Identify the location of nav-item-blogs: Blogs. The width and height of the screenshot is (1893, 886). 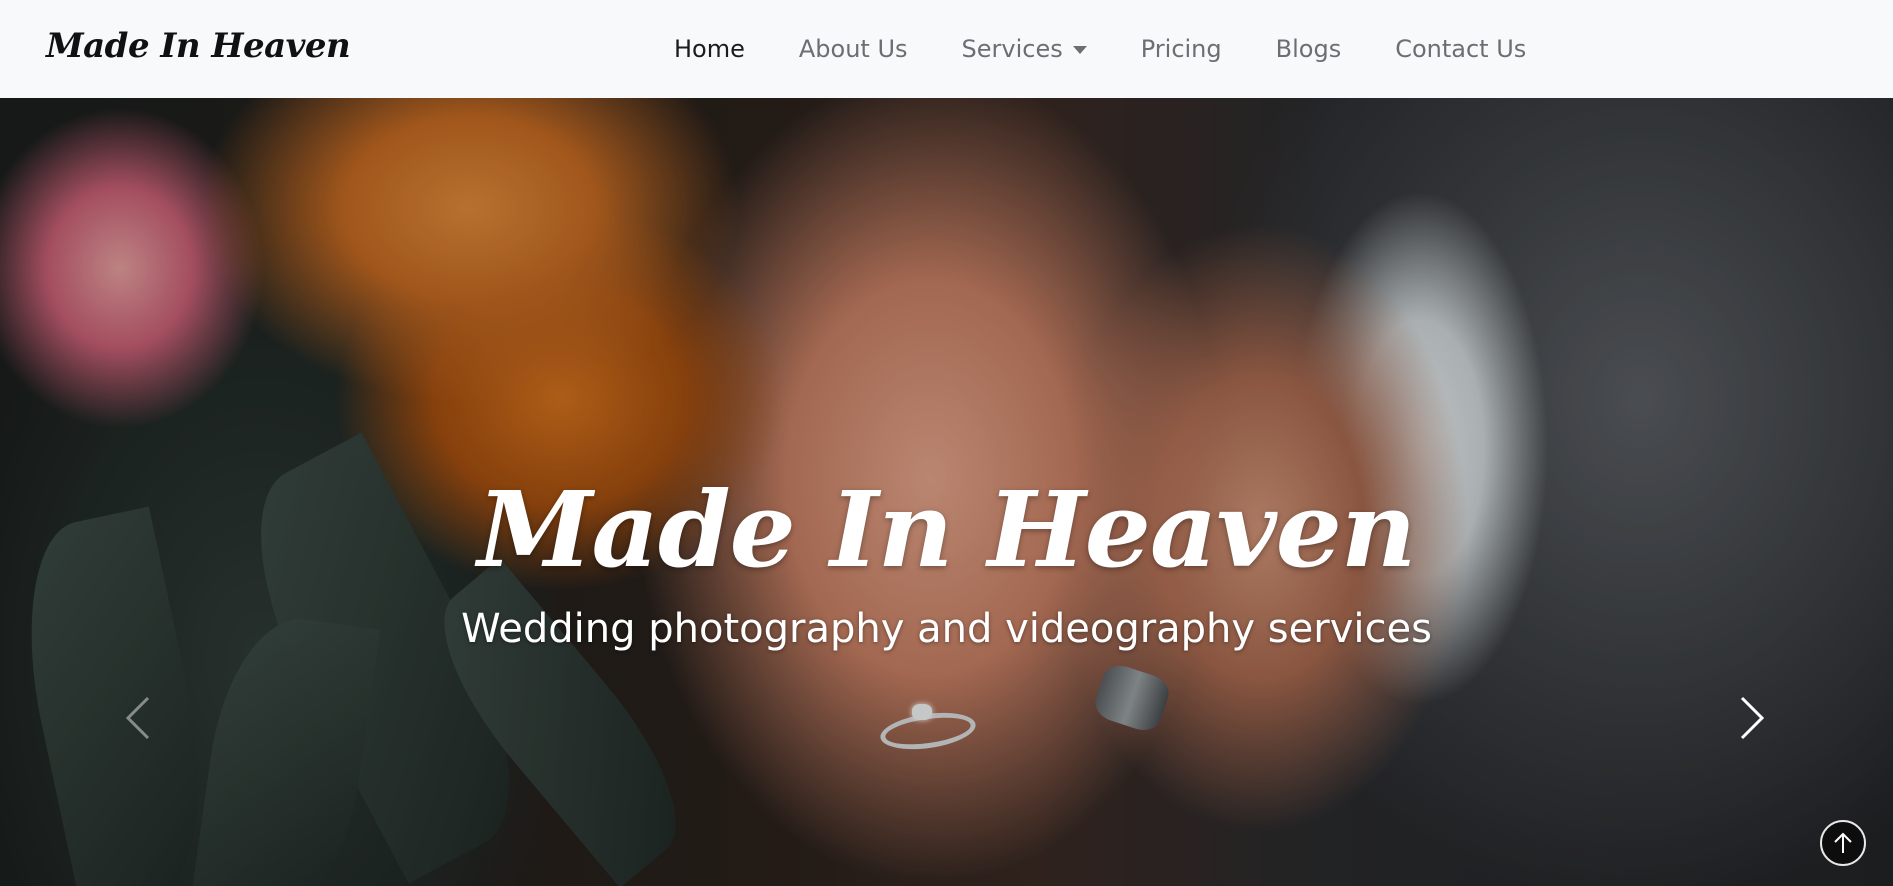
(1309, 49).